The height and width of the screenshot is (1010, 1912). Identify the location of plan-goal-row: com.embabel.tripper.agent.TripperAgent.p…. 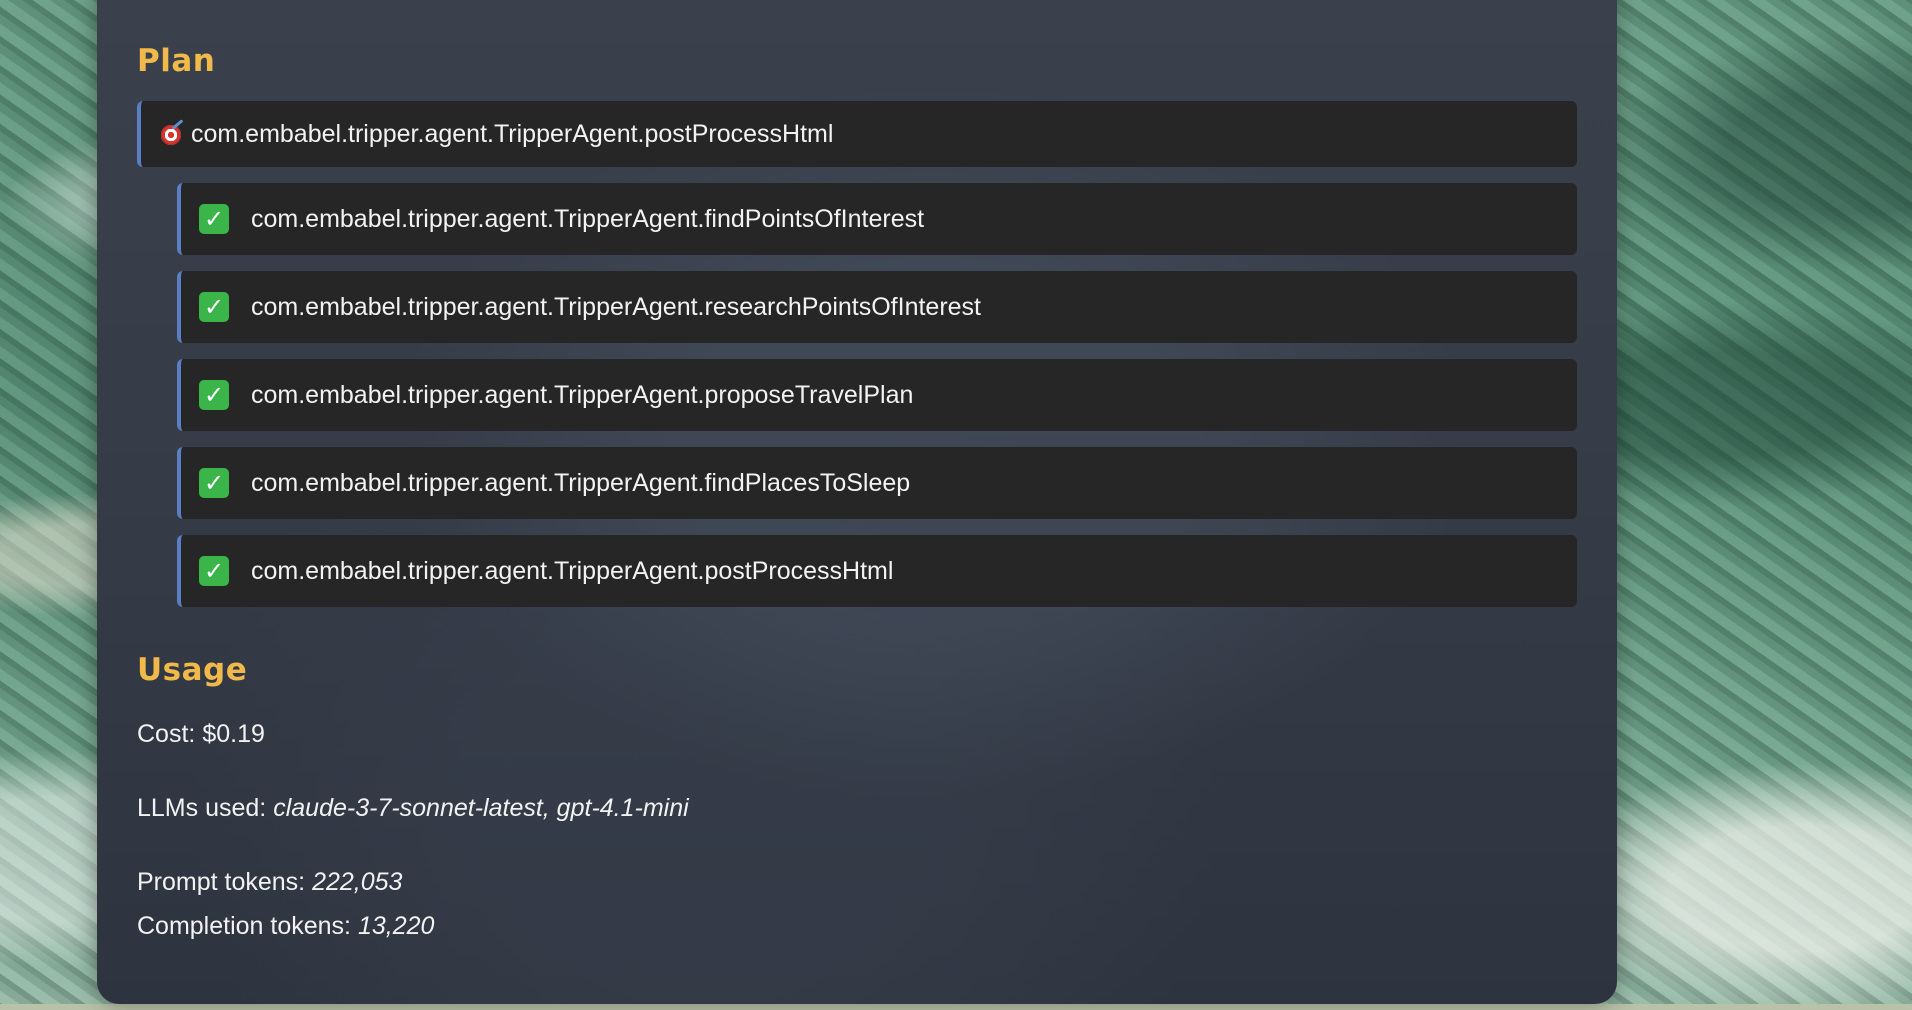
(857, 134).